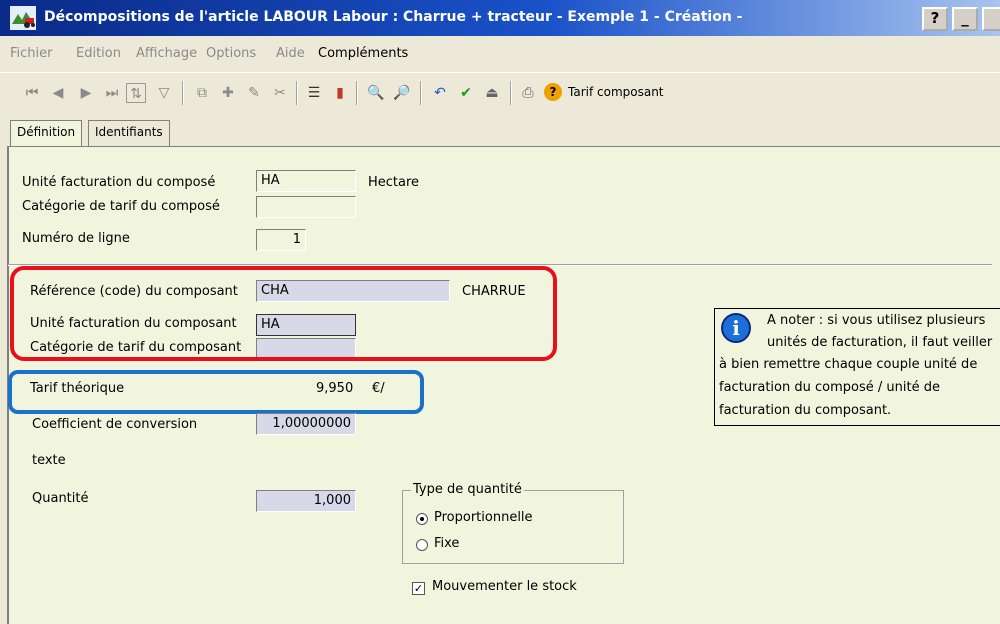 This screenshot has width=1000, height=624. What do you see at coordinates (483, 517) in the screenshot?
I see `radio-proportionnelle-label: Proportionnelle` at bounding box center [483, 517].